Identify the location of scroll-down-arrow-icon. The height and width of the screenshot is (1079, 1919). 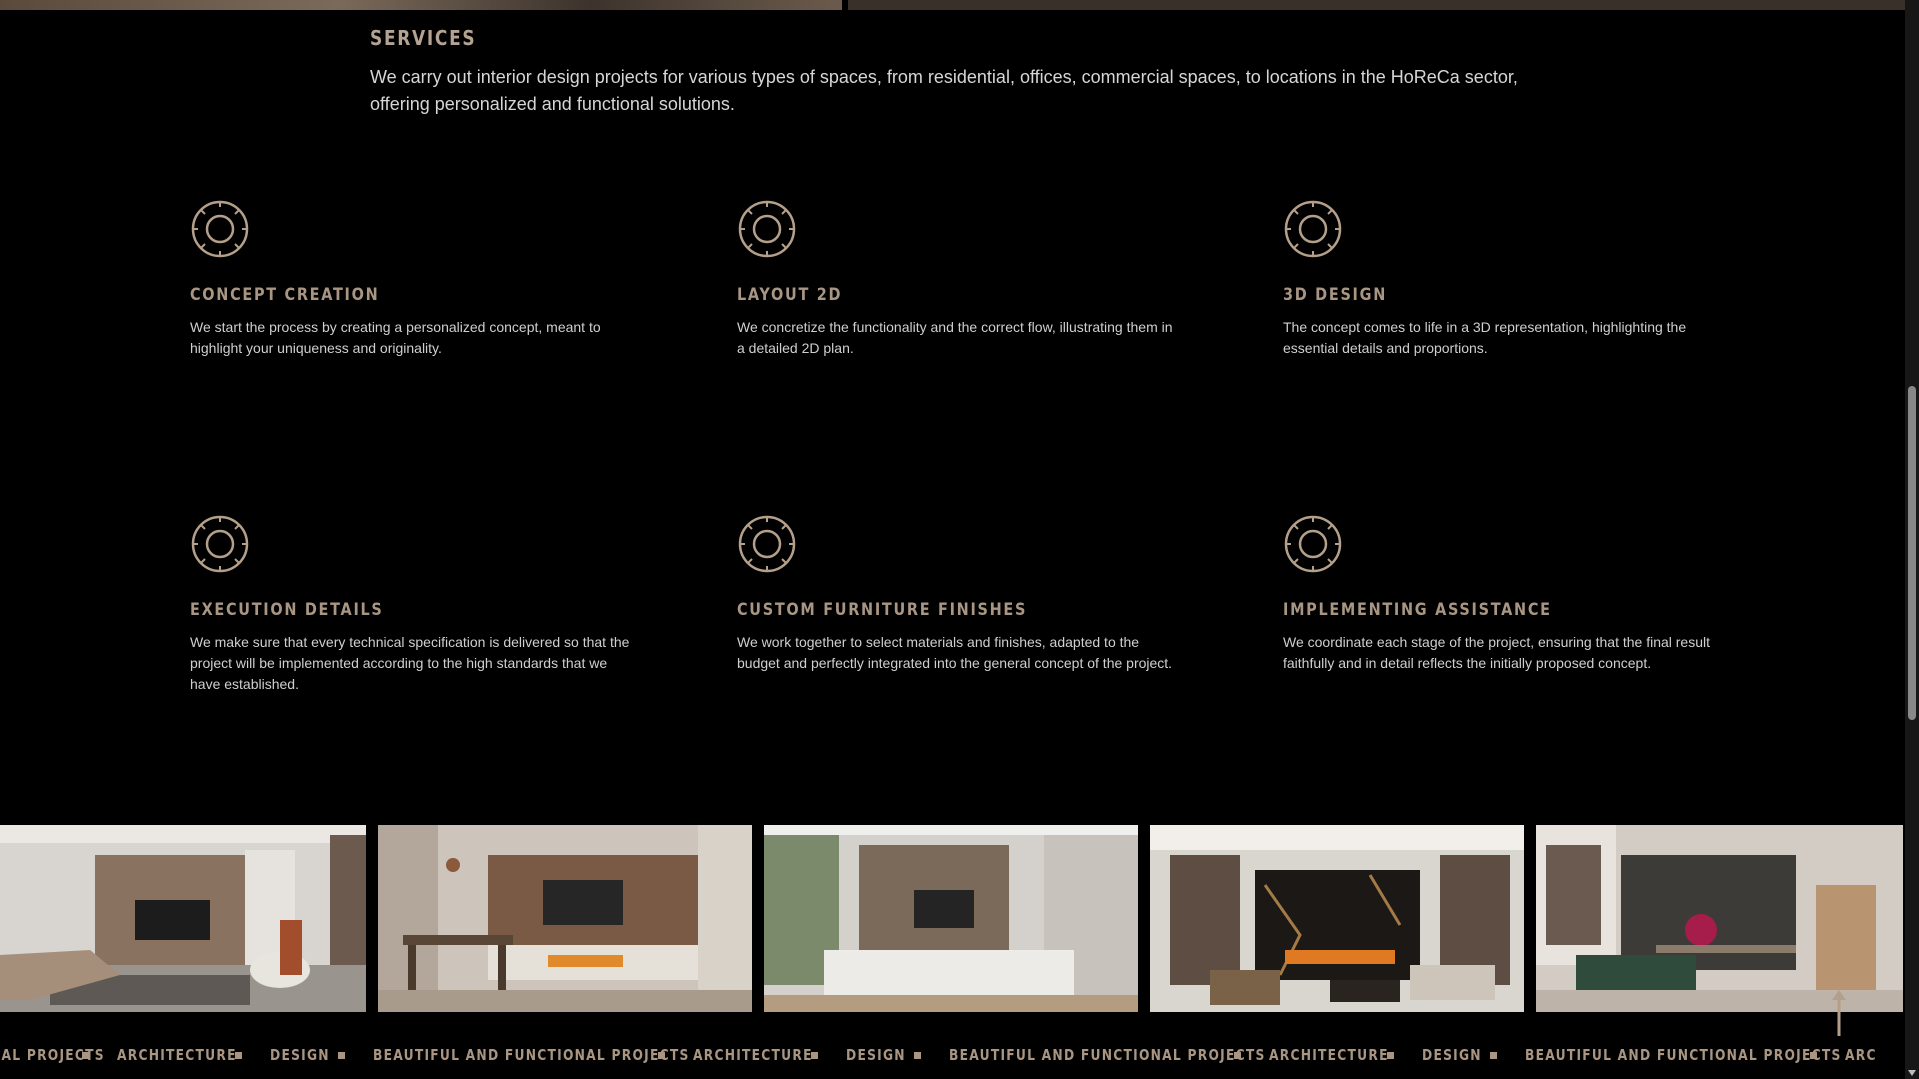
(1912, 1073).